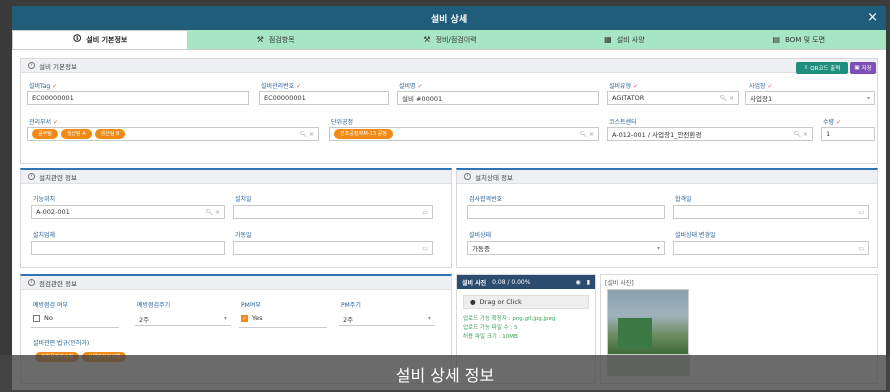  What do you see at coordinates (257, 318) in the screenshot?
I see `pm-value: Yes` at bounding box center [257, 318].